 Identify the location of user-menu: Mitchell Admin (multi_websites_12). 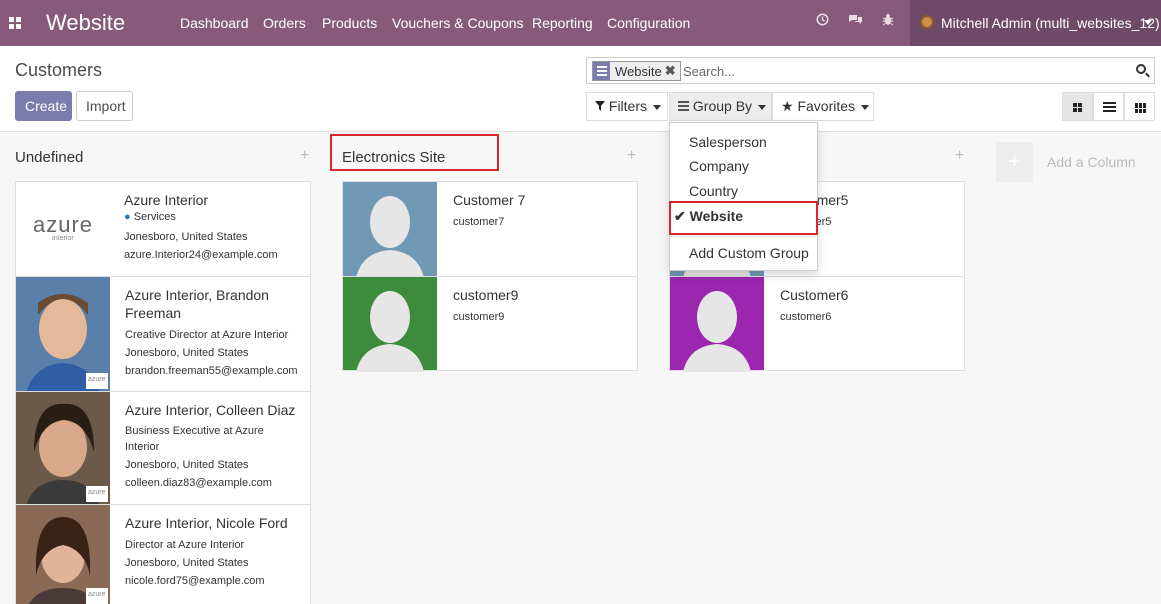
(1035, 23).